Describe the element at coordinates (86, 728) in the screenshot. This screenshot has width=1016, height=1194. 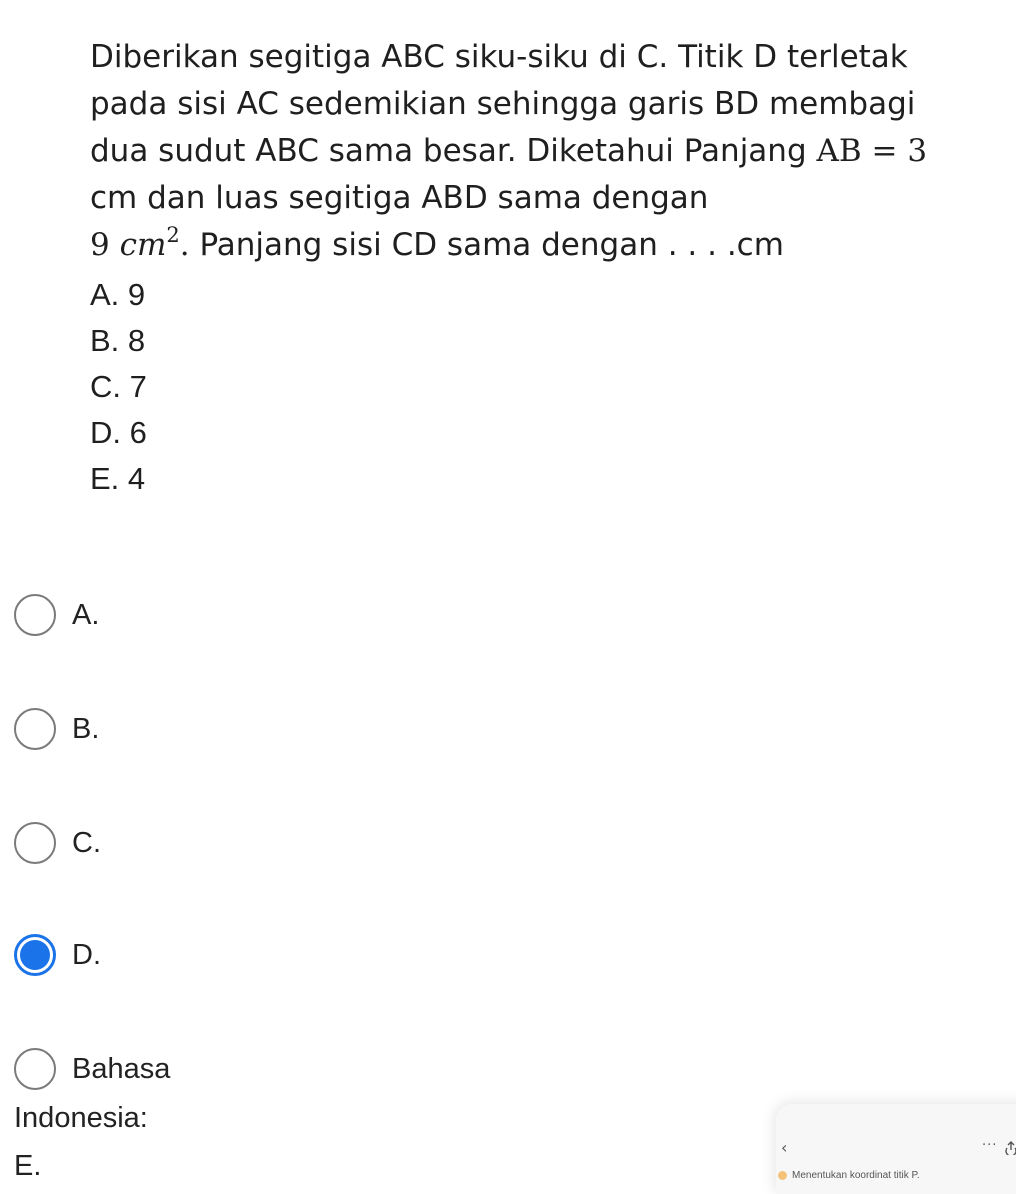
I see `radio-label: B.` at that location.